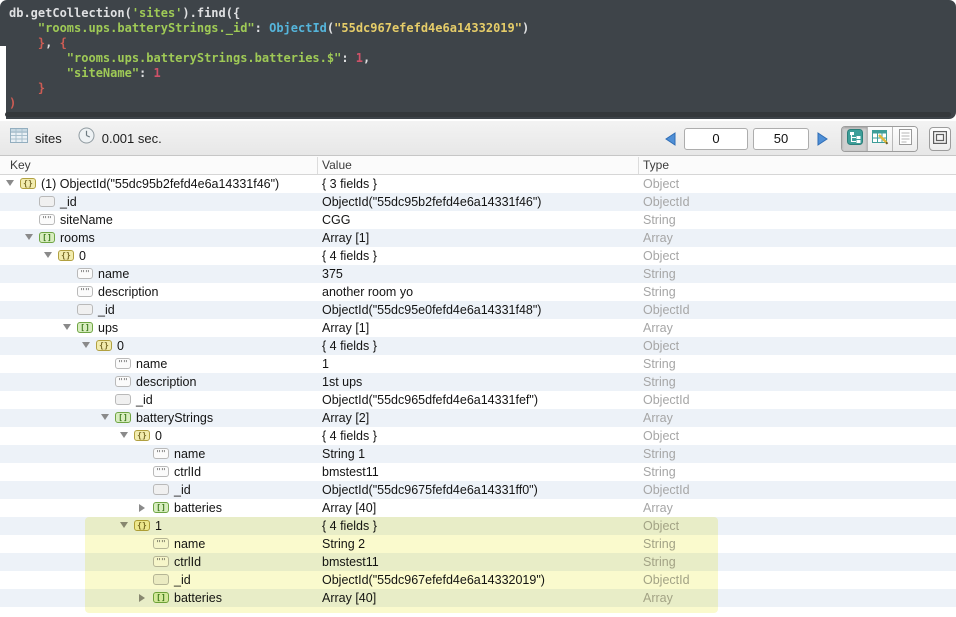 The image size is (956, 617). Describe the element at coordinates (478, 114) in the screenshot. I see `editor-horizontal-scrollbar` at that location.